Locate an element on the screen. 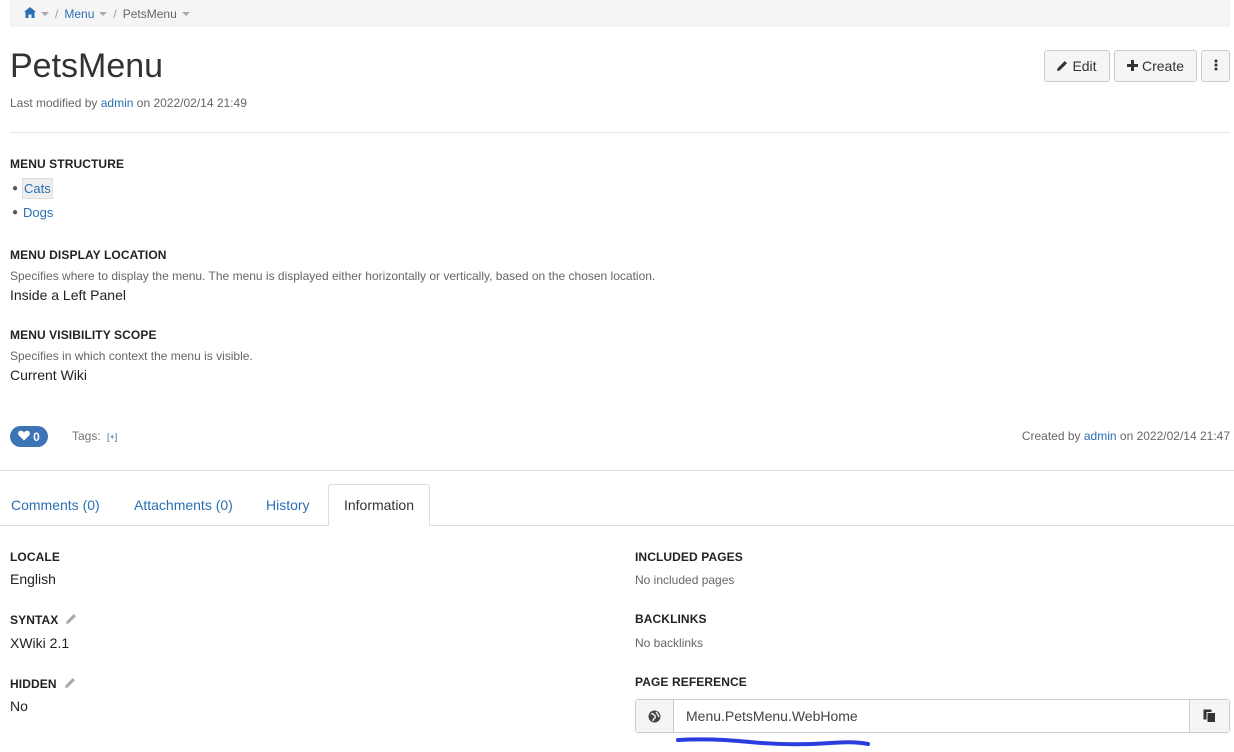 This screenshot has width=1234, height=752. backlinks-value: No backlinks is located at coordinates (669, 643).